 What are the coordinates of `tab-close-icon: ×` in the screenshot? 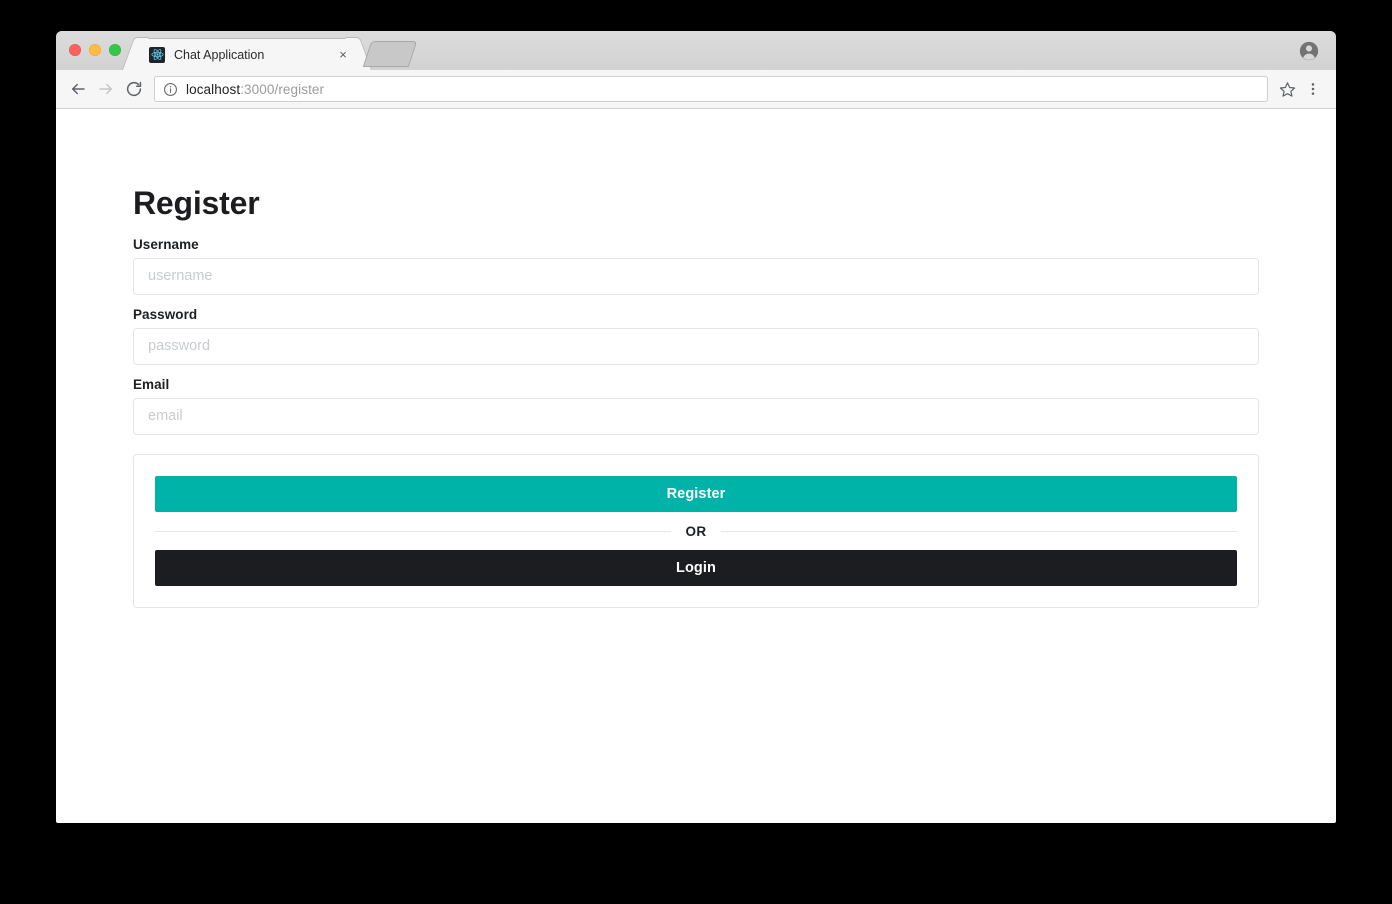 It's located at (343, 55).